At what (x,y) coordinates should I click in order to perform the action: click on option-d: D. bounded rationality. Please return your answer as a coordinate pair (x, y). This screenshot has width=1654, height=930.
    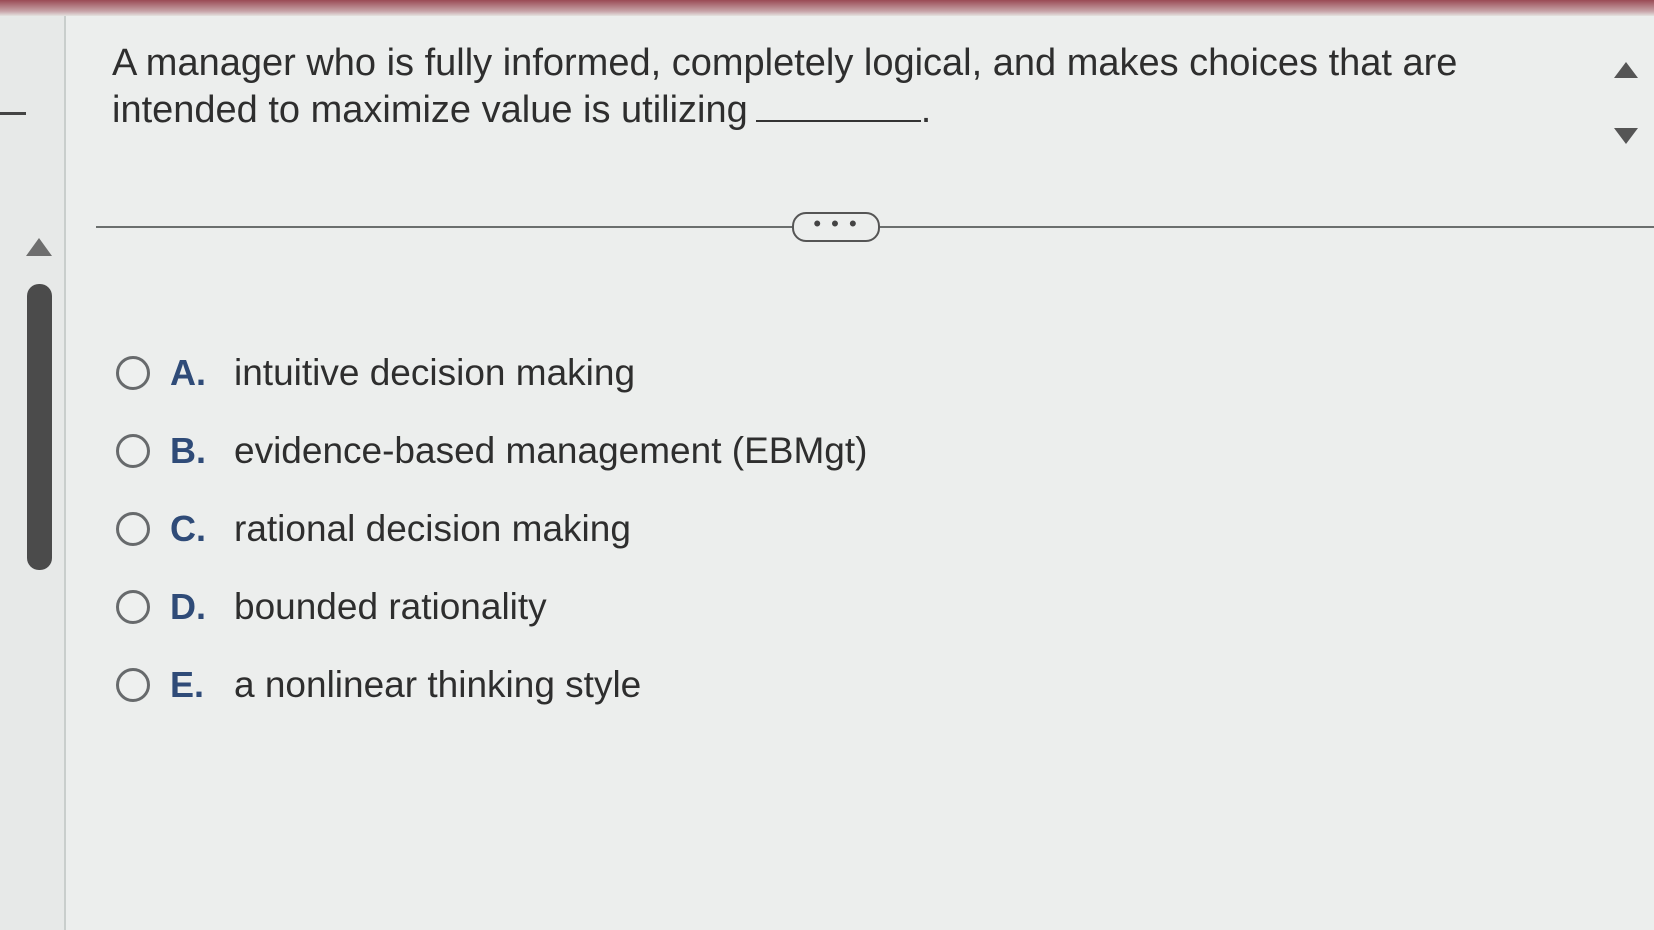
    Looking at the image, I should click on (616, 607).